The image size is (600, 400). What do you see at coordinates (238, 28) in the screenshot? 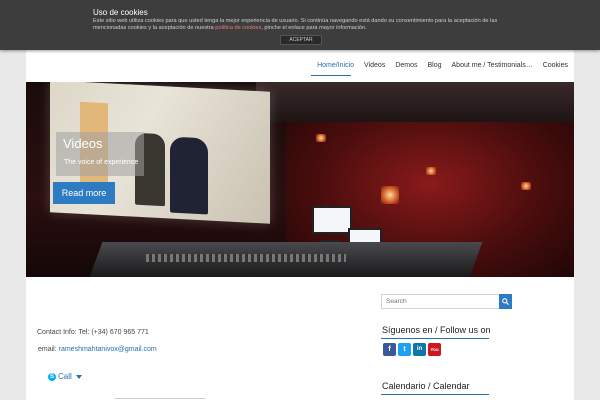
I see `cookie-policy-link: política de cookies` at bounding box center [238, 28].